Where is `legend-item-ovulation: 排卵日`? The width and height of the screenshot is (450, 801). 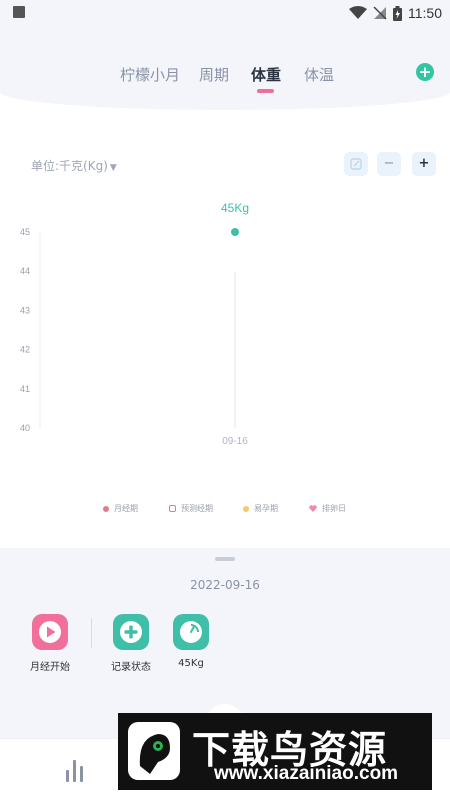
legend-item-ovulation: 排卵日 is located at coordinates (327, 508).